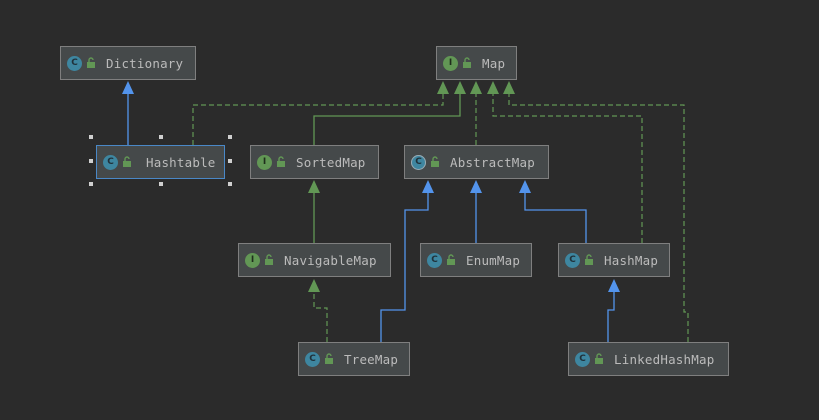 This screenshot has width=819, height=420. What do you see at coordinates (476, 63) in the screenshot?
I see `node-map: I Map` at bounding box center [476, 63].